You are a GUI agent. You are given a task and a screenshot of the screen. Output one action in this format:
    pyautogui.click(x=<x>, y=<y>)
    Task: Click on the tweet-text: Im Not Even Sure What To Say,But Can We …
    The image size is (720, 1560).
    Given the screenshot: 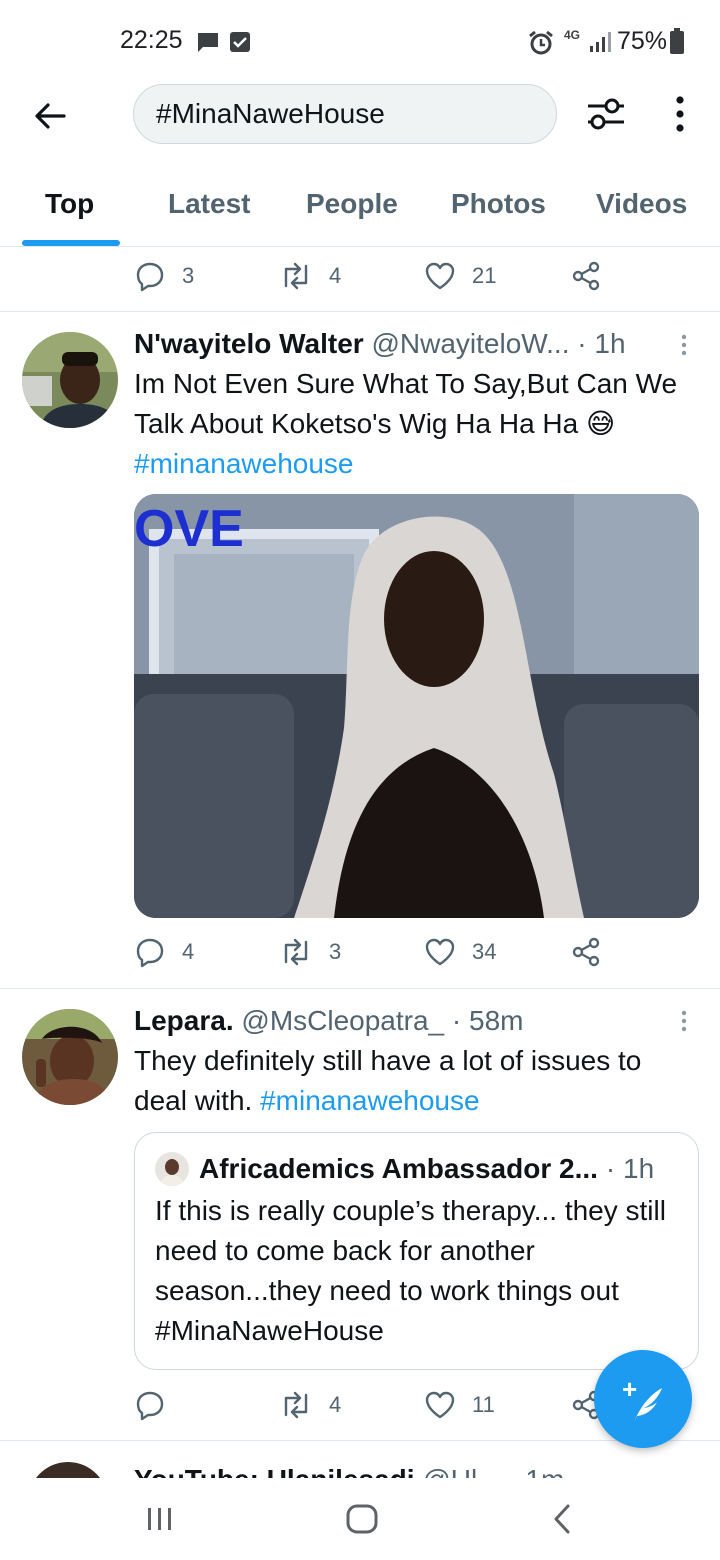 What is the action you would take?
    pyautogui.click(x=414, y=424)
    